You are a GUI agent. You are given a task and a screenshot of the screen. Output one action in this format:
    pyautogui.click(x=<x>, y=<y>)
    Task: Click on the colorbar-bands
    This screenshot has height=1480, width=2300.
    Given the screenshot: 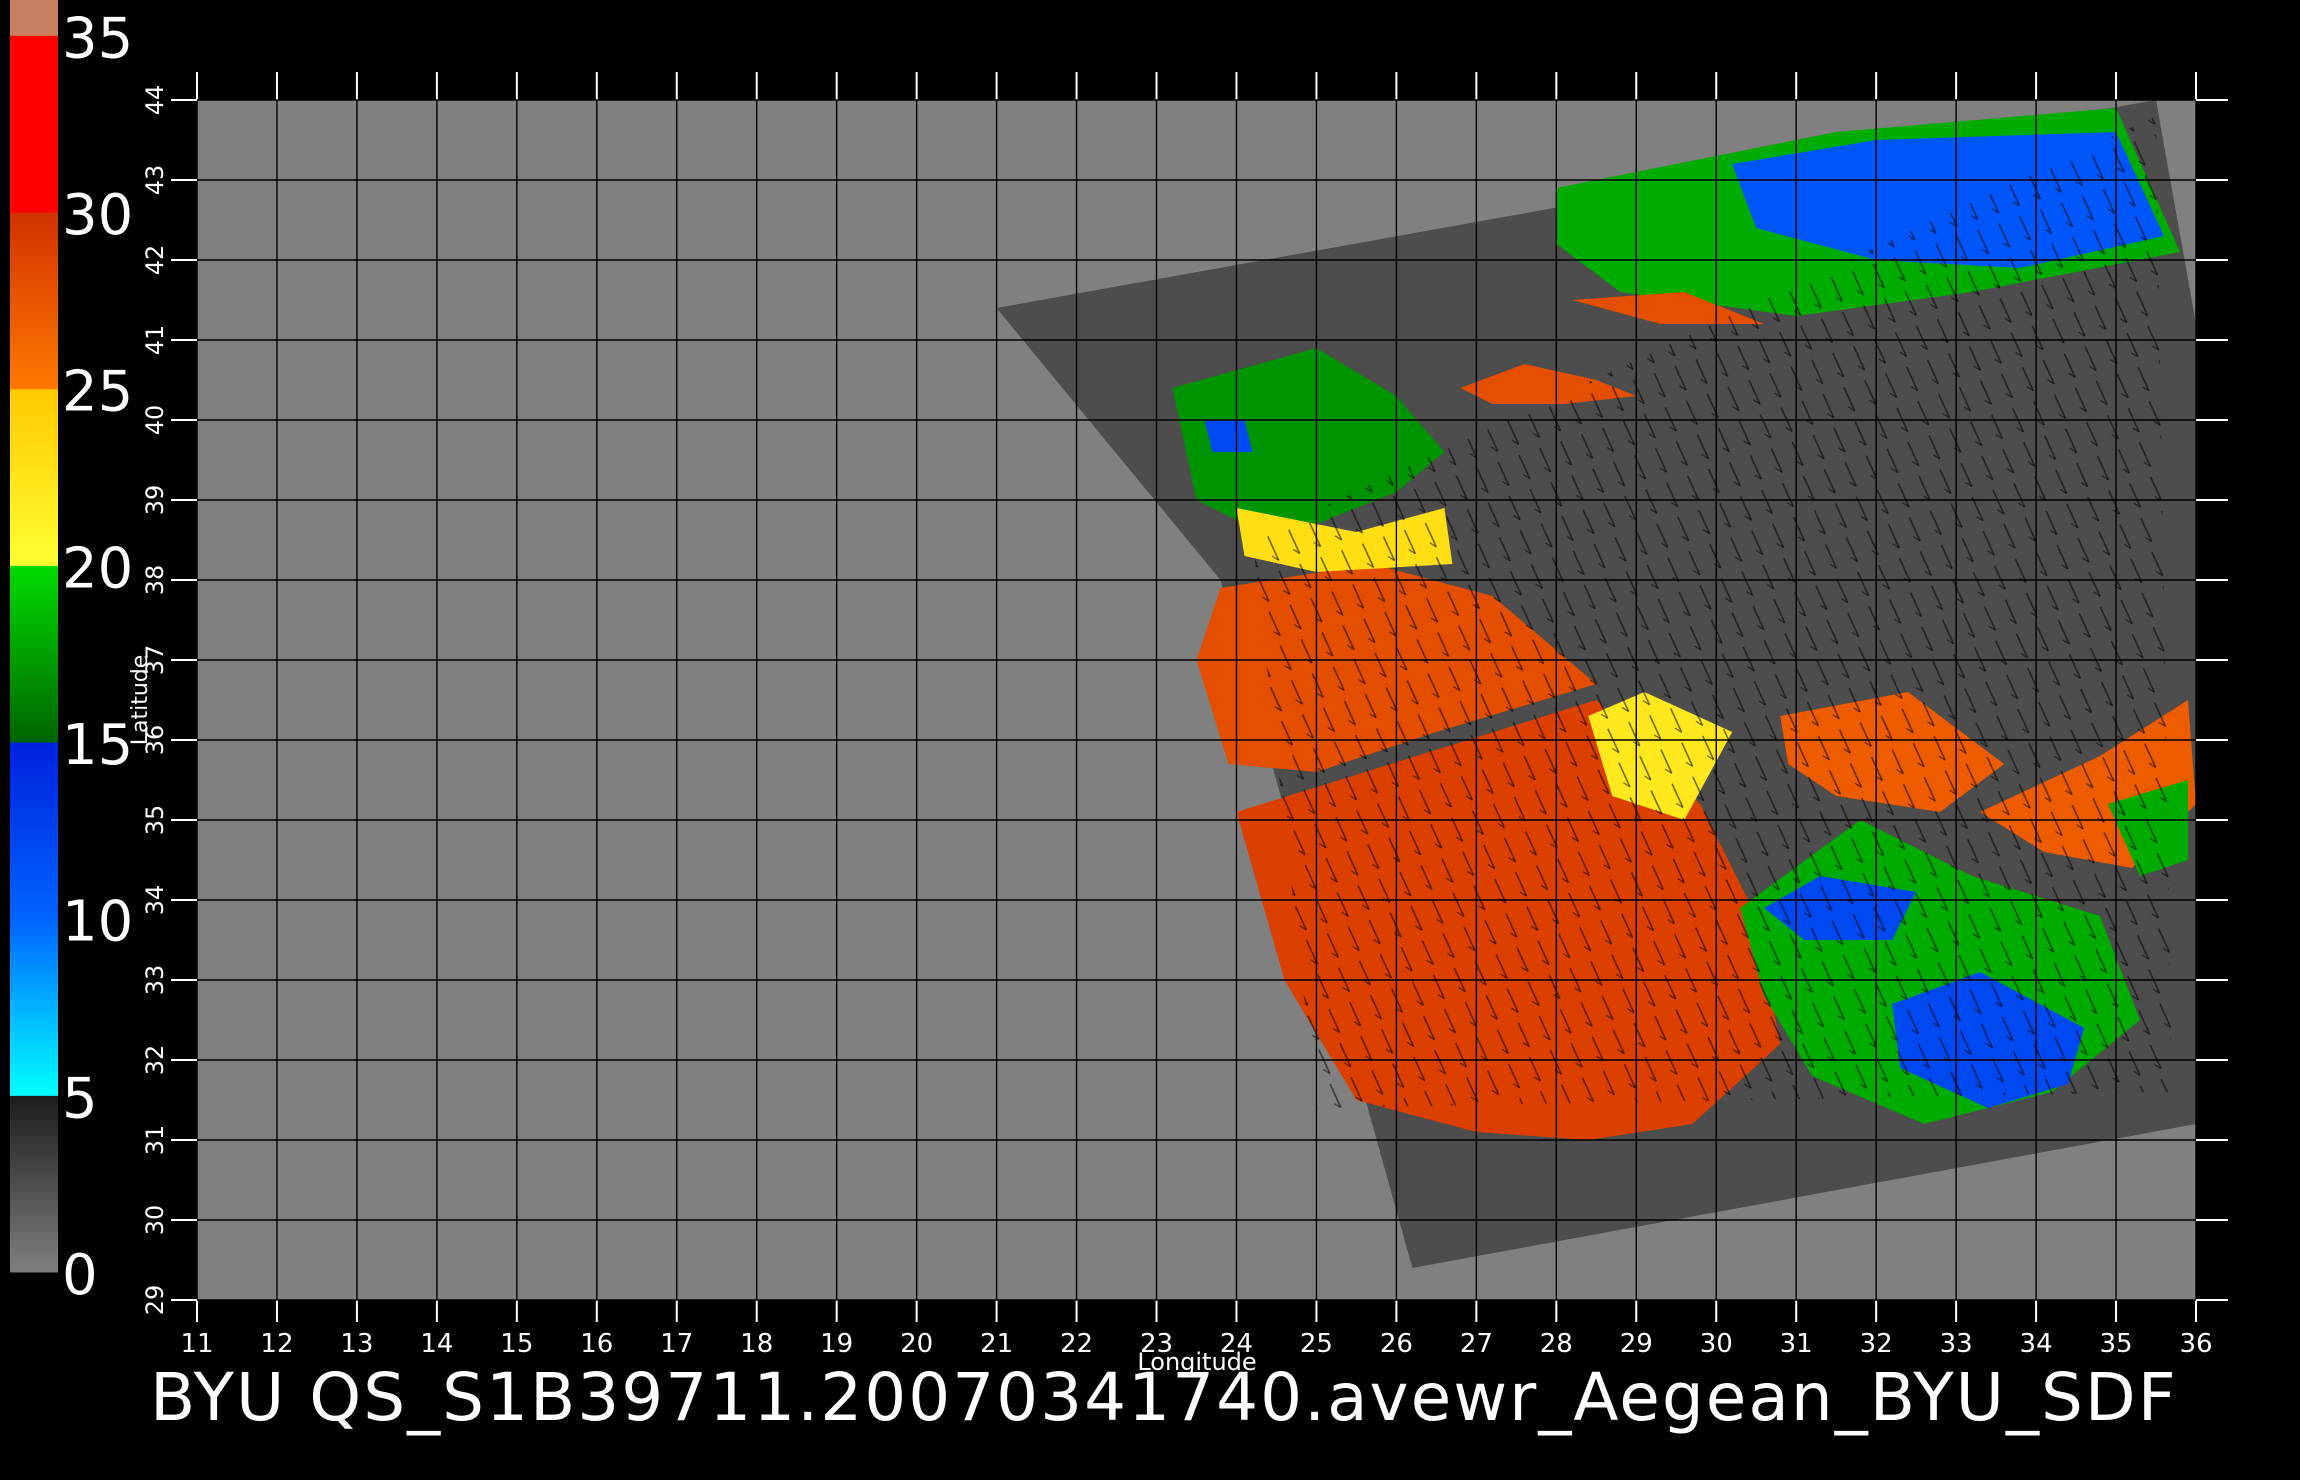 What is the action you would take?
    pyautogui.click(x=34, y=636)
    